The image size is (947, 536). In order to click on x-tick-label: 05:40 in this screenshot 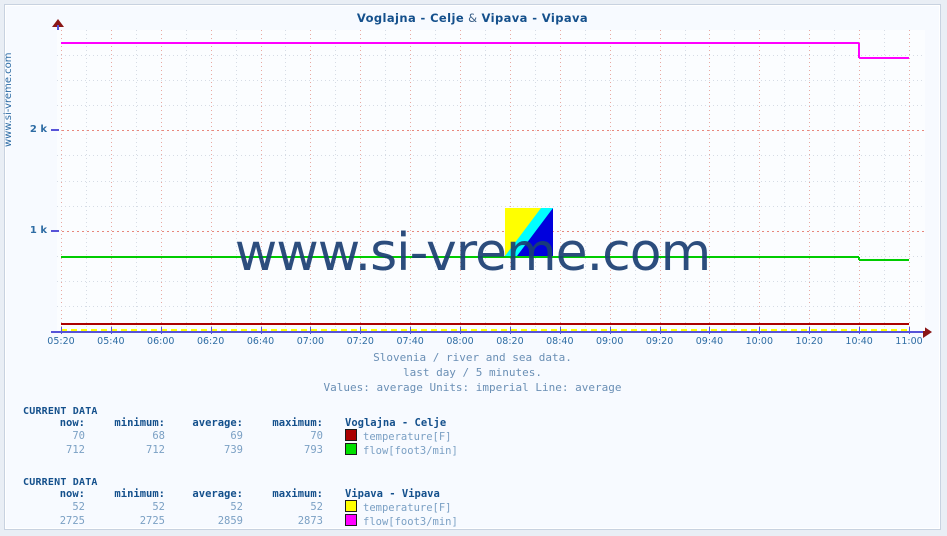, I will do `click(111, 341)`.